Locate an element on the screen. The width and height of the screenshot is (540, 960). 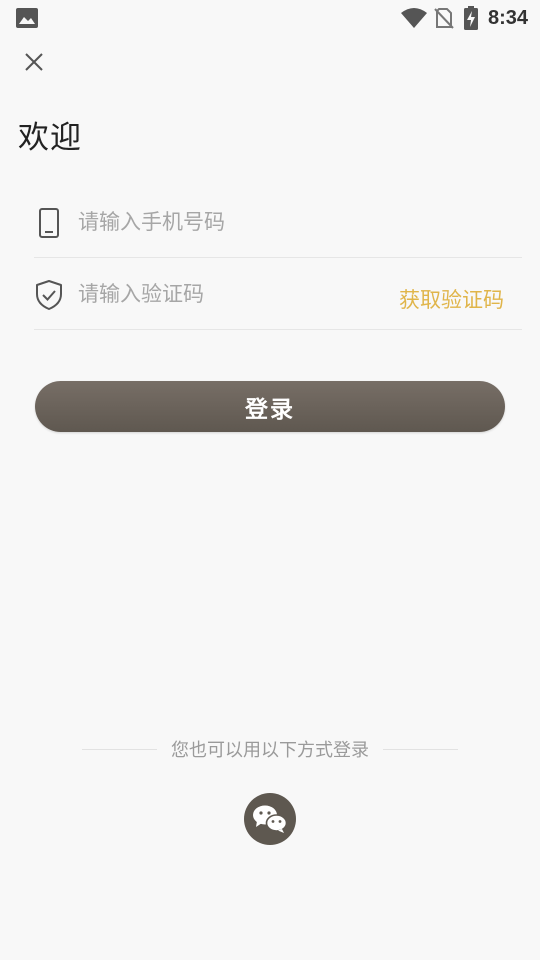
status-bar: 8:34 is located at coordinates (270, 18).